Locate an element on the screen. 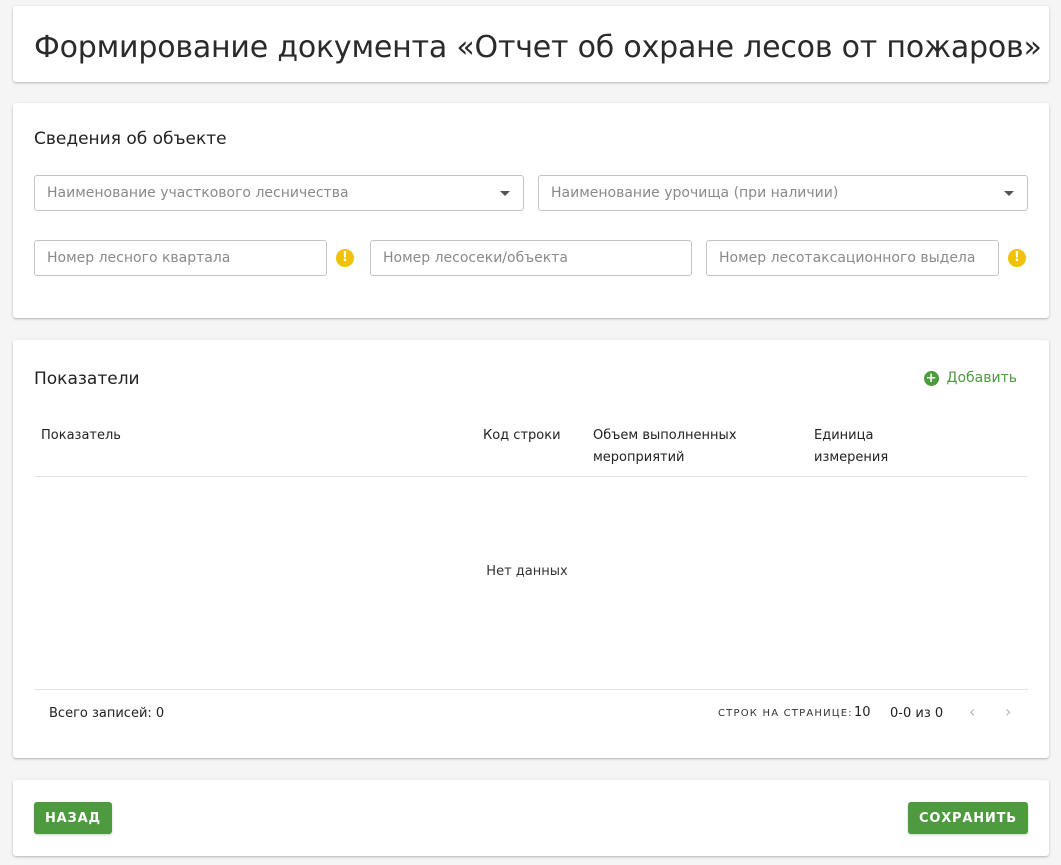 This screenshot has height=865, width=1061. rows-per-page-label: СТРОК НА СТРАНИЦЕ: is located at coordinates (785, 713).